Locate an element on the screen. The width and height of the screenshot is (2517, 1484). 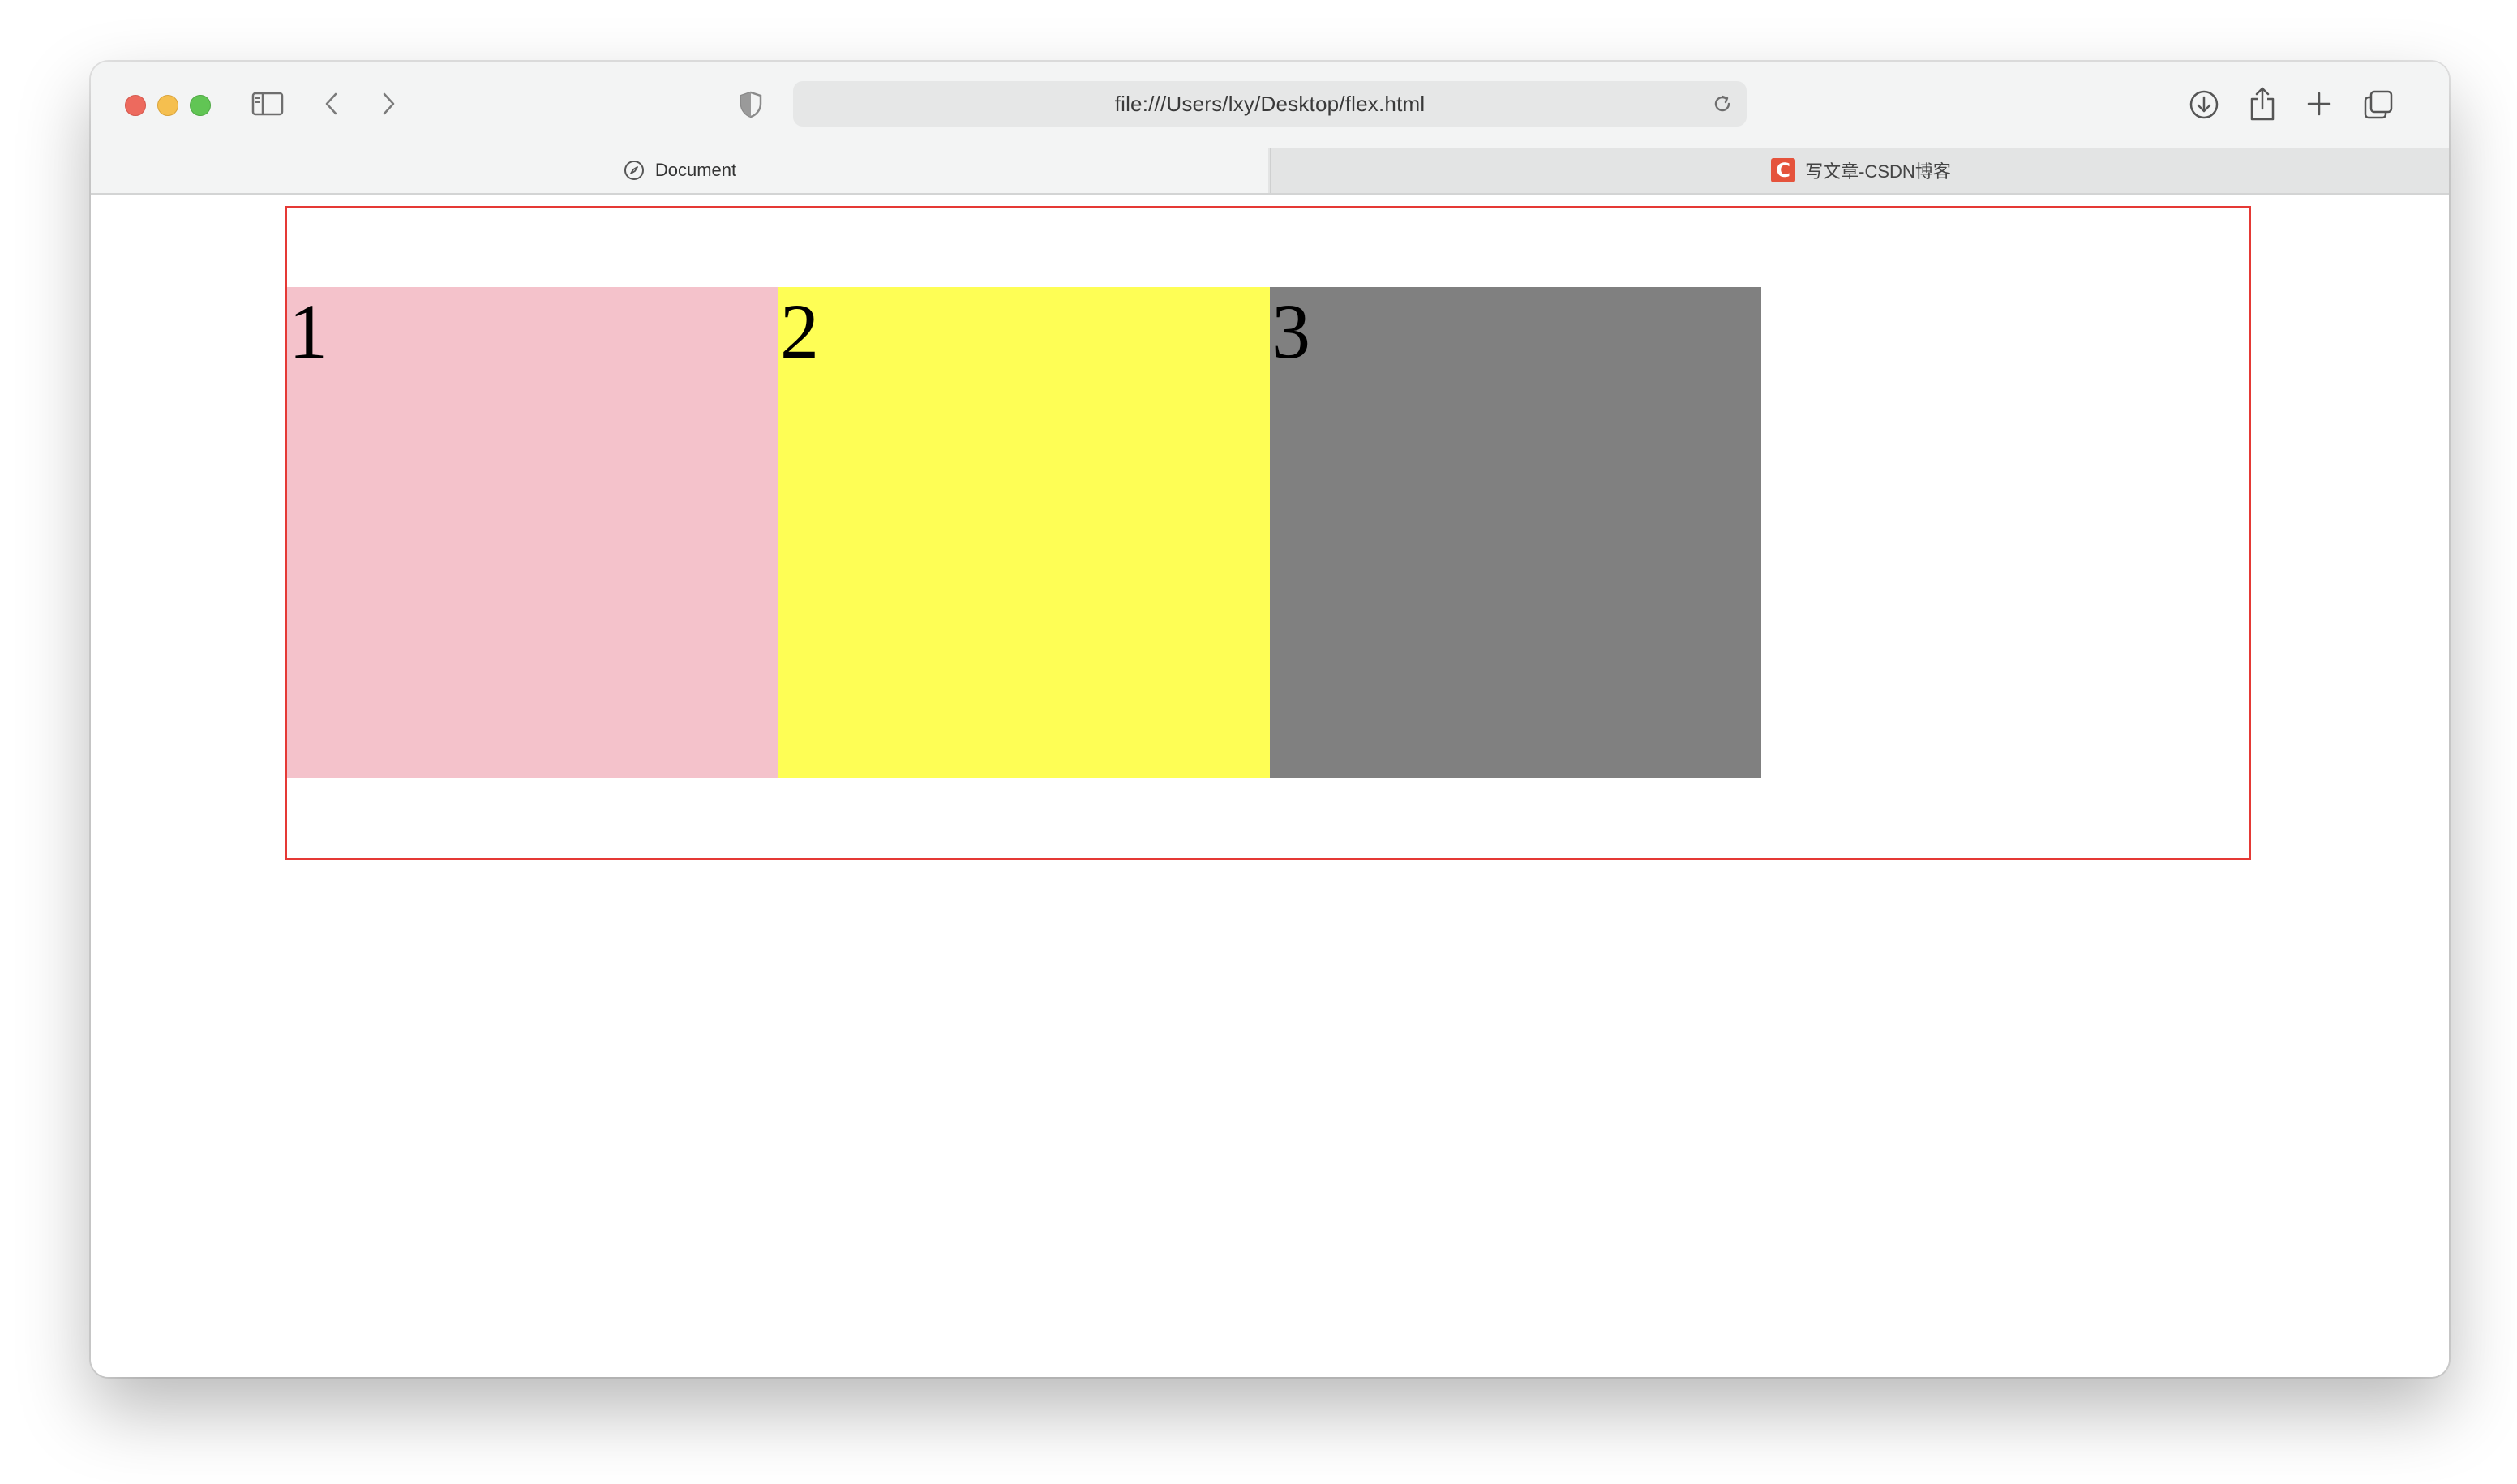
back-icon is located at coordinates (331, 103).